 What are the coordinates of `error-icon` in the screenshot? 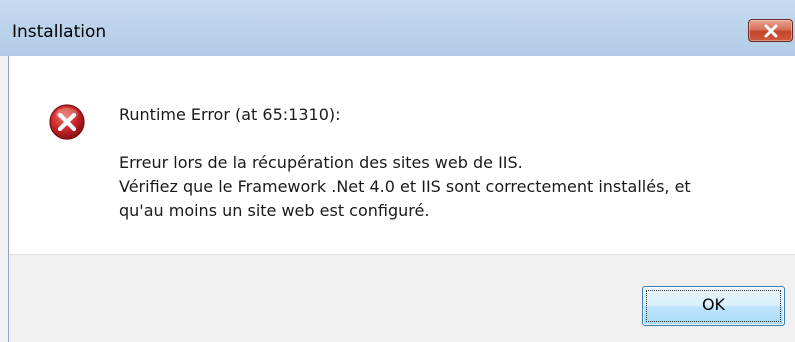 It's located at (67, 122).